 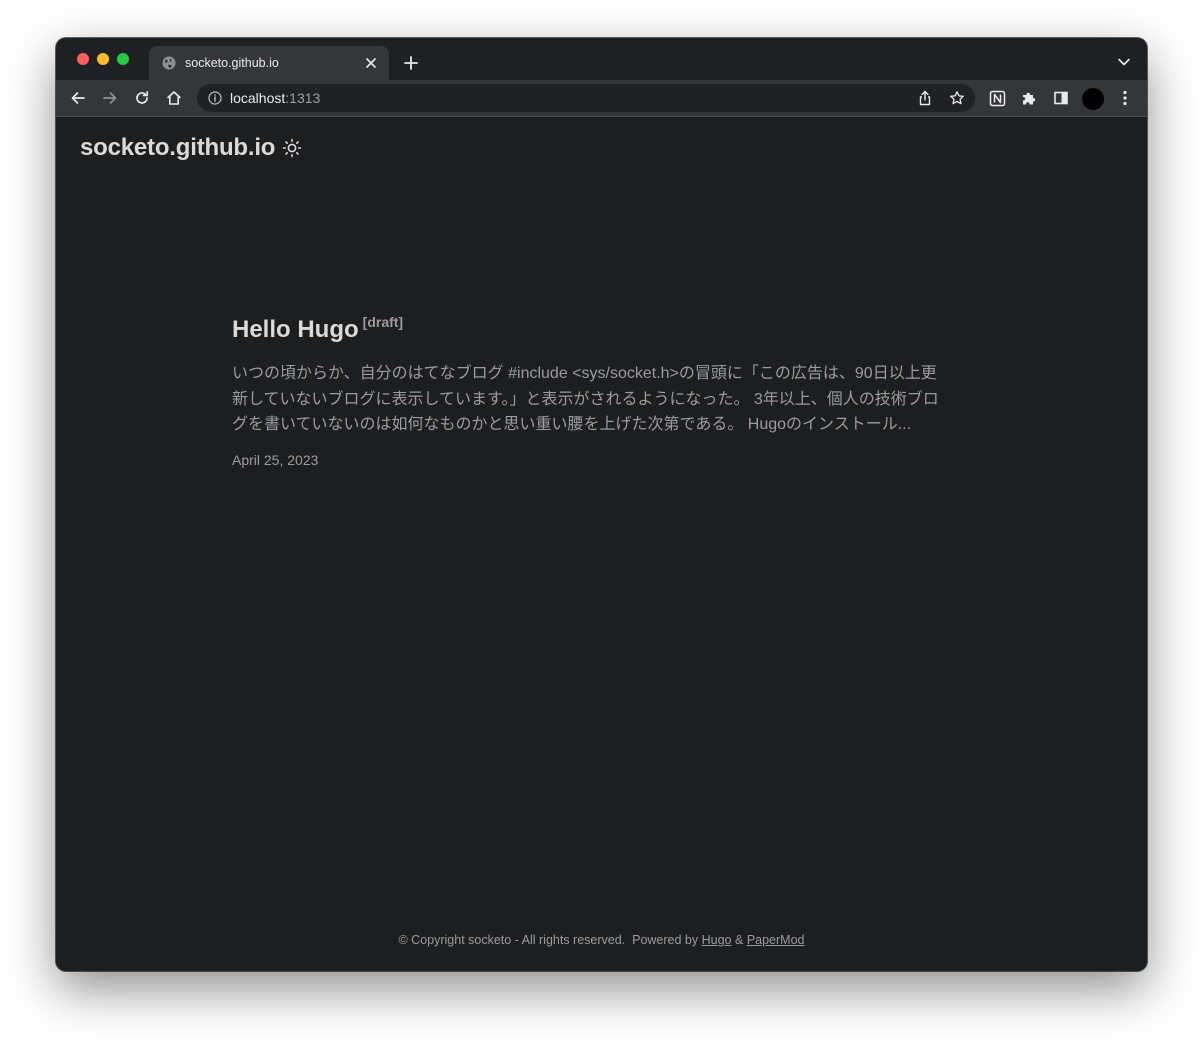 What do you see at coordinates (123, 59) in the screenshot?
I see `zoom-window-button` at bounding box center [123, 59].